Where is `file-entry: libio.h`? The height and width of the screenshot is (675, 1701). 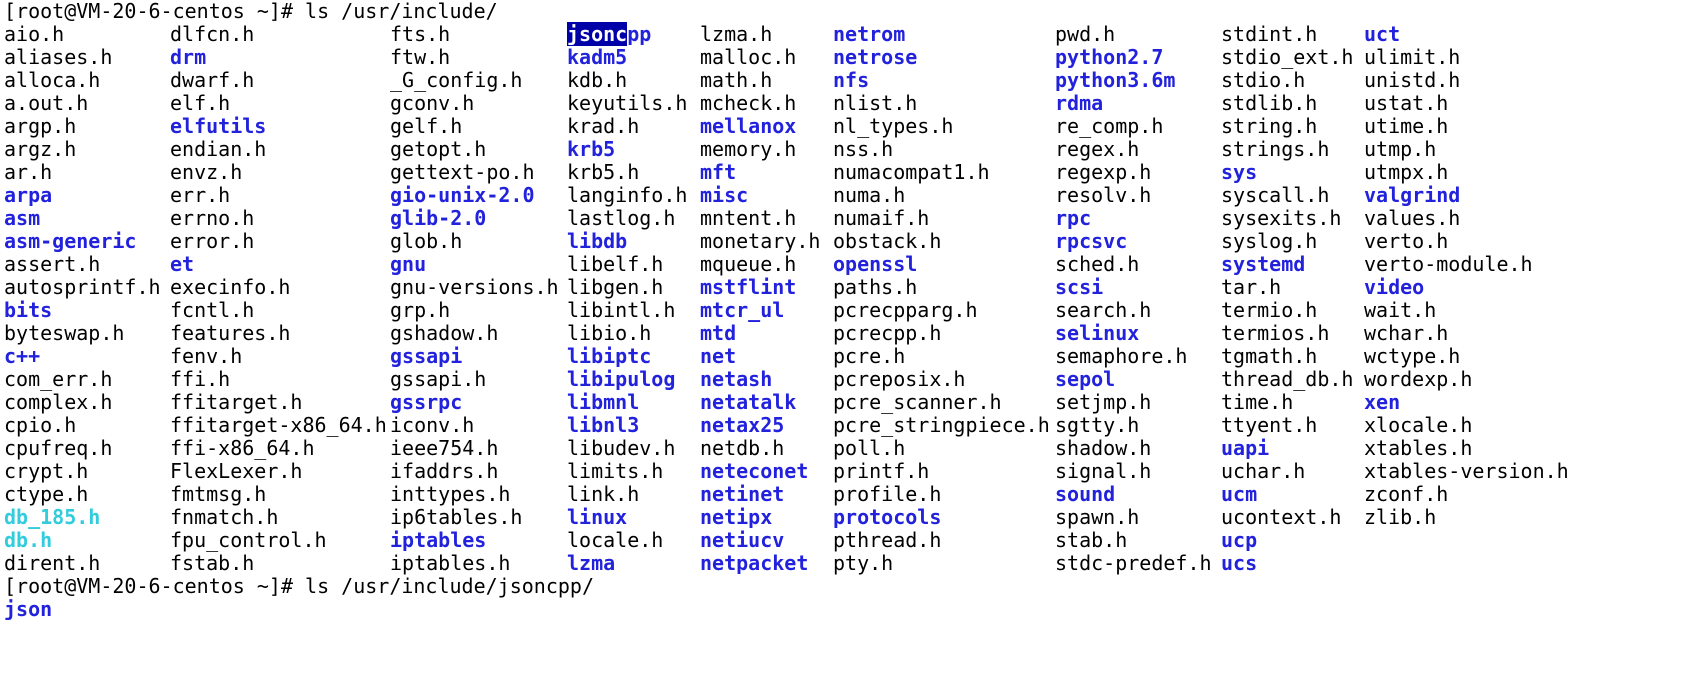
file-entry: libio.h is located at coordinates (609, 333).